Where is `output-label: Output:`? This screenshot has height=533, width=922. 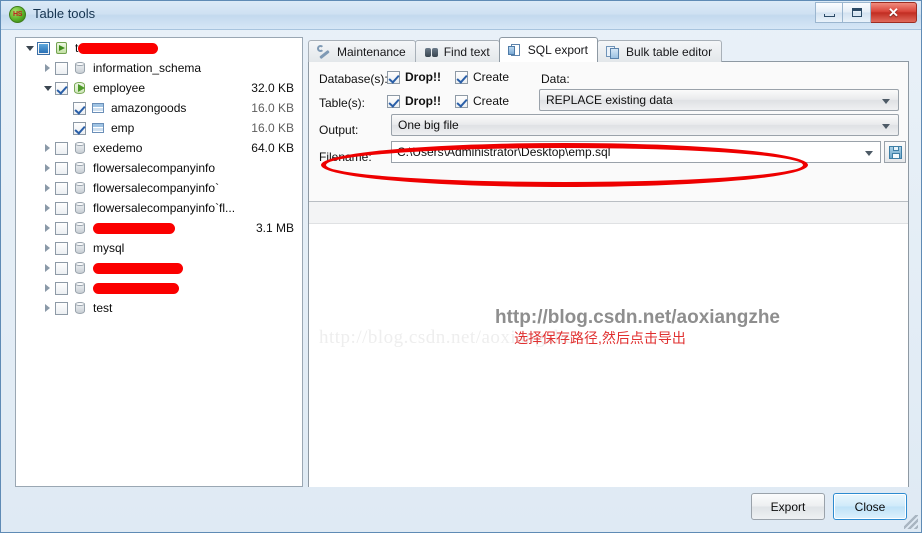 output-label: Output: is located at coordinates (339, 130).